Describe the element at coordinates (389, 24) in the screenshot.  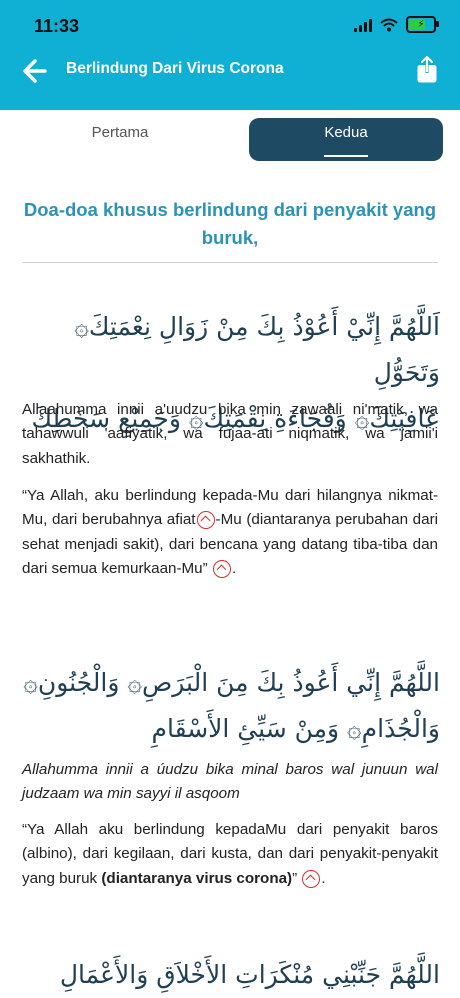
I see `wifi-icon` at that location.